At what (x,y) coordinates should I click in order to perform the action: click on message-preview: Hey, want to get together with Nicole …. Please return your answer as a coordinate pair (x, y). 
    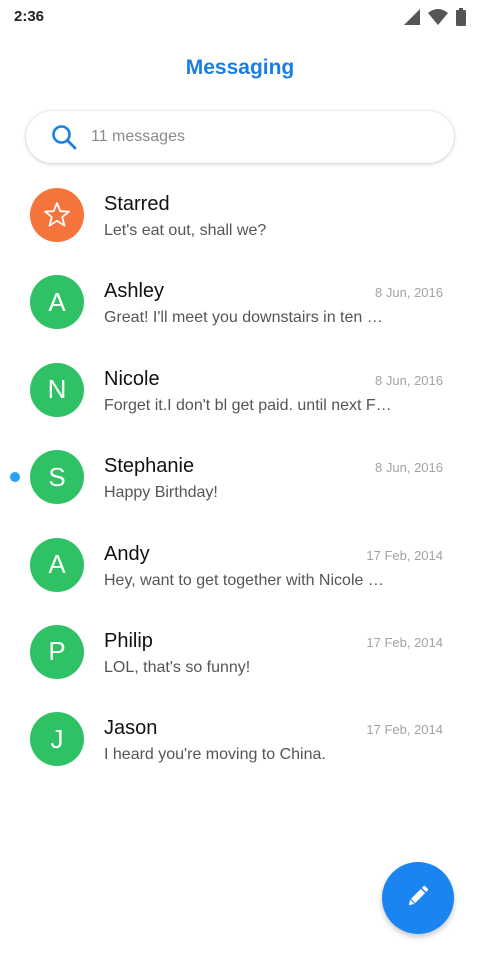
    Looking at the image, I should click on (244, 580).